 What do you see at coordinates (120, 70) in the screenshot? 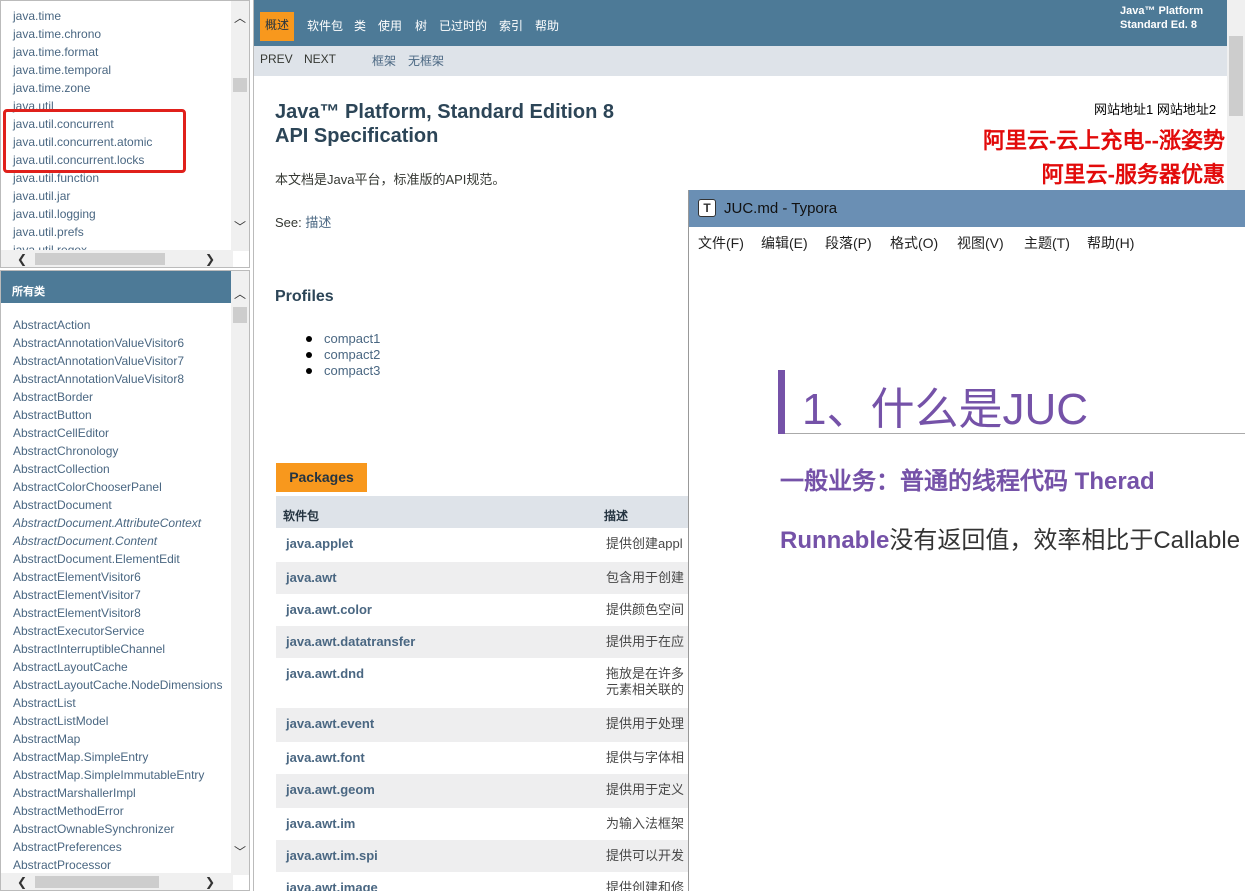
I see `package-link: java.time.temporal` at bounding box center [120, 70].